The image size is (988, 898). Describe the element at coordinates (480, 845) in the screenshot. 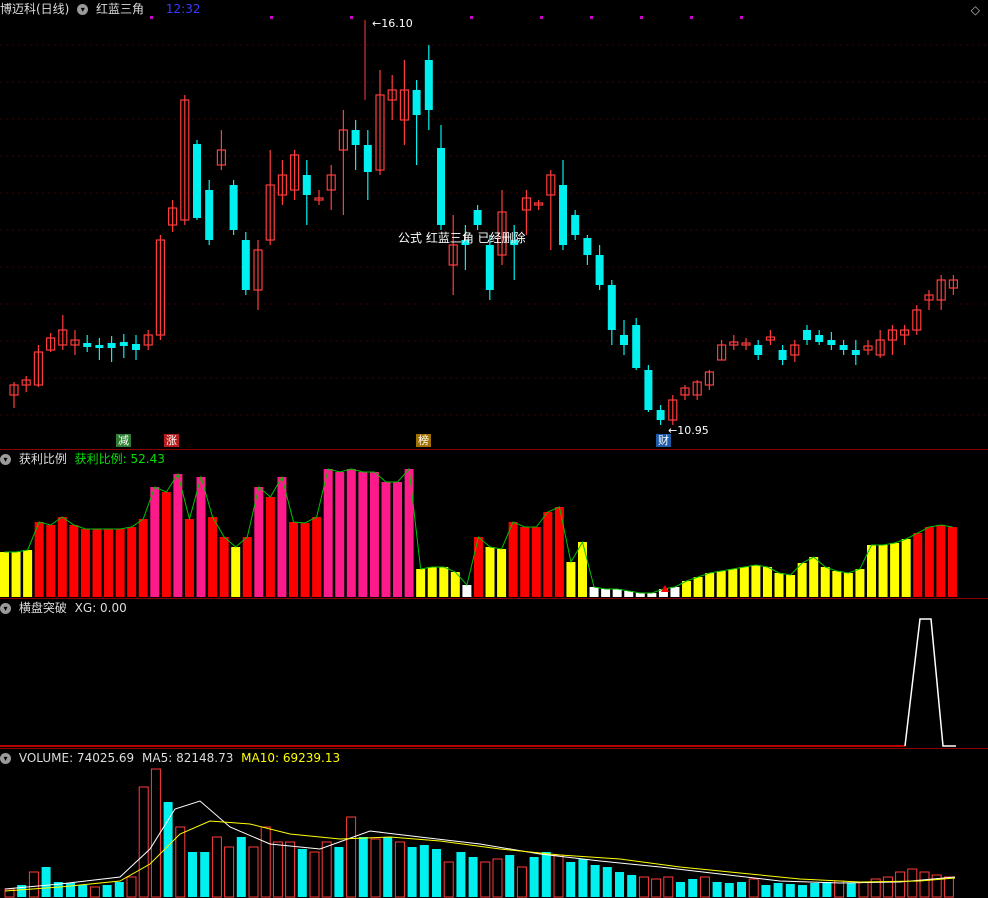

I see `ma5-line` at that location.